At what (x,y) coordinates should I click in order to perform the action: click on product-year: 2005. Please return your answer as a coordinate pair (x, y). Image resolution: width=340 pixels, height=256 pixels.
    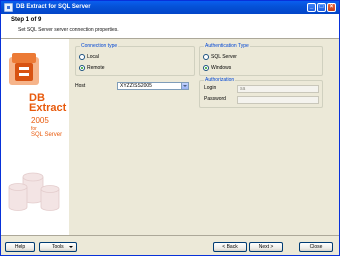
    Looking at the image, I should click on (40, 120).